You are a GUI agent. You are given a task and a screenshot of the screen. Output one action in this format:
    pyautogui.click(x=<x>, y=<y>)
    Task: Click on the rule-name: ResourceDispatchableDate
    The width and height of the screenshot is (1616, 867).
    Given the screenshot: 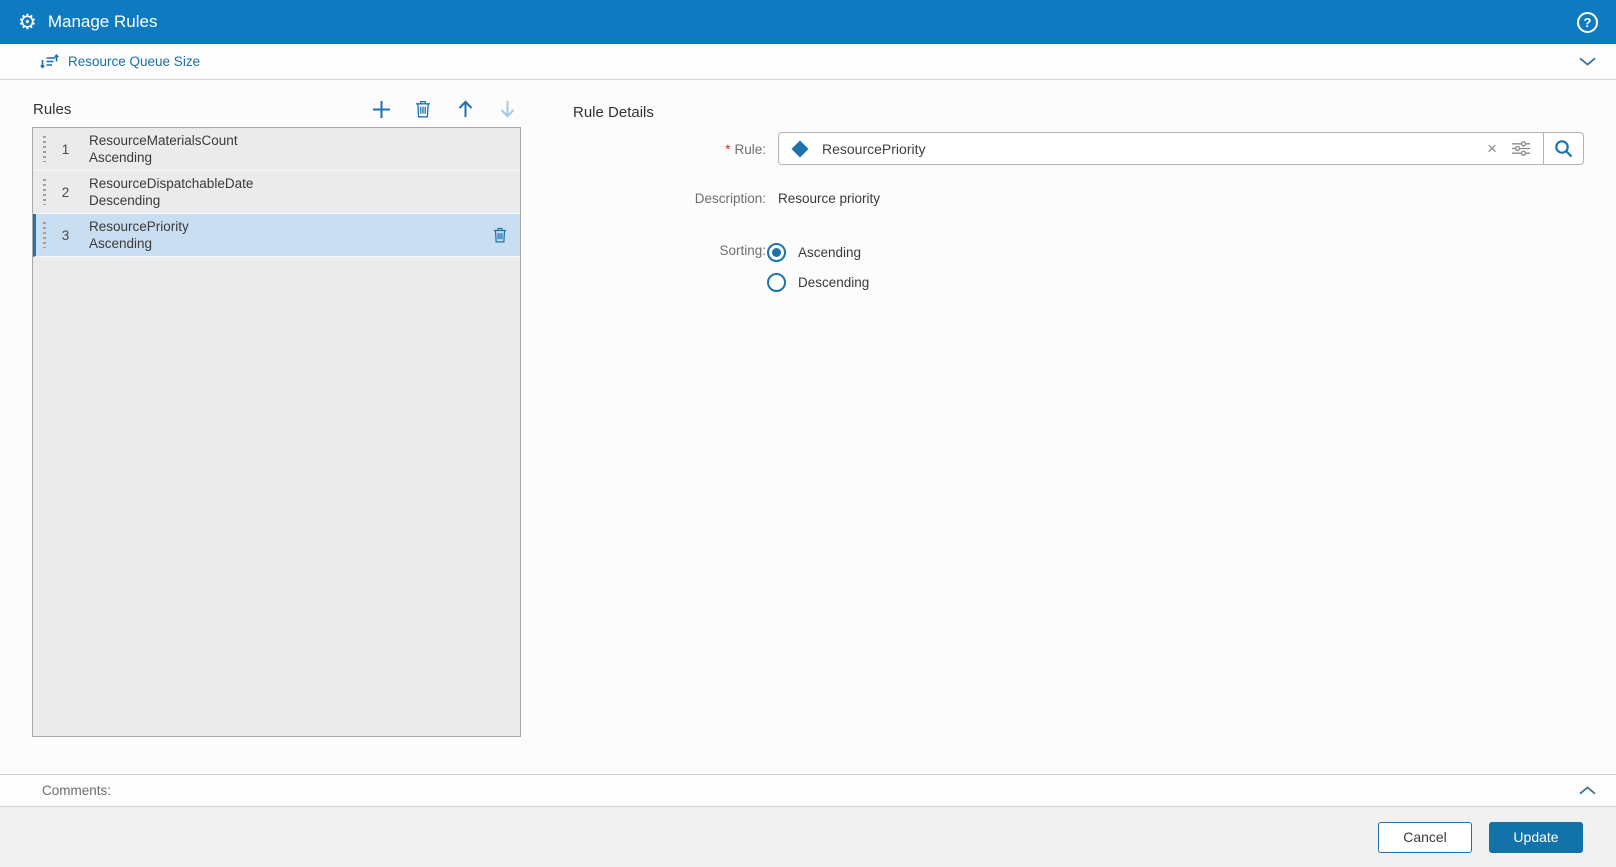 What is the action you would take?
    pyautogui.click(x=171, y=183)
    